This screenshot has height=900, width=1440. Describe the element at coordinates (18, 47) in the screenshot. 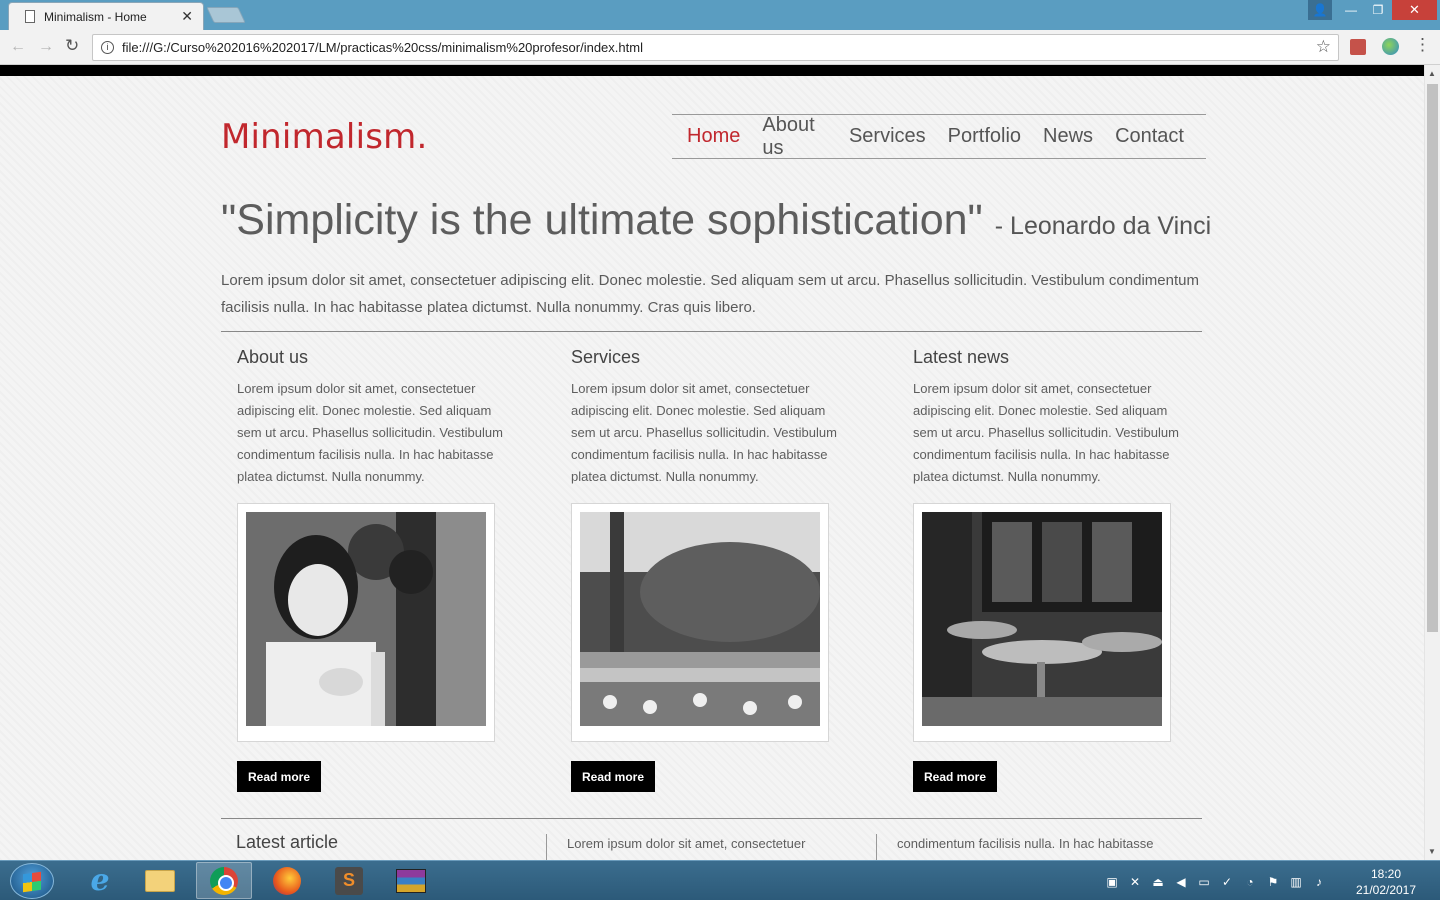

I see `back-icon: ←` at that location.